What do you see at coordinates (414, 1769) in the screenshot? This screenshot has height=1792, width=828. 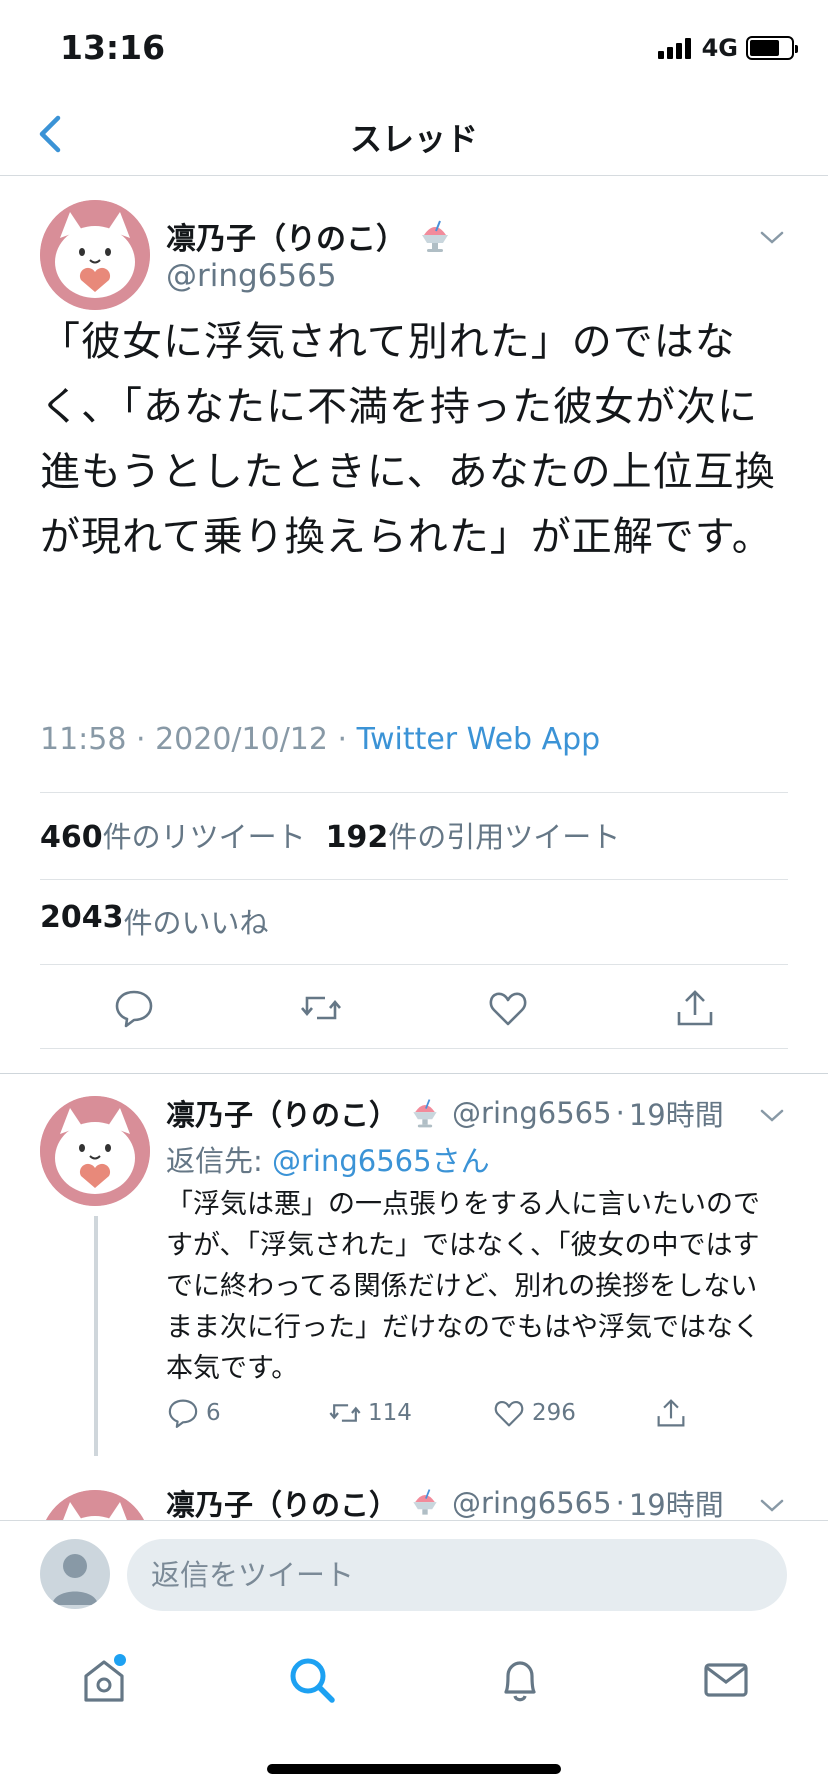 I see `home-indicator` at bounding box center [414, 1769].